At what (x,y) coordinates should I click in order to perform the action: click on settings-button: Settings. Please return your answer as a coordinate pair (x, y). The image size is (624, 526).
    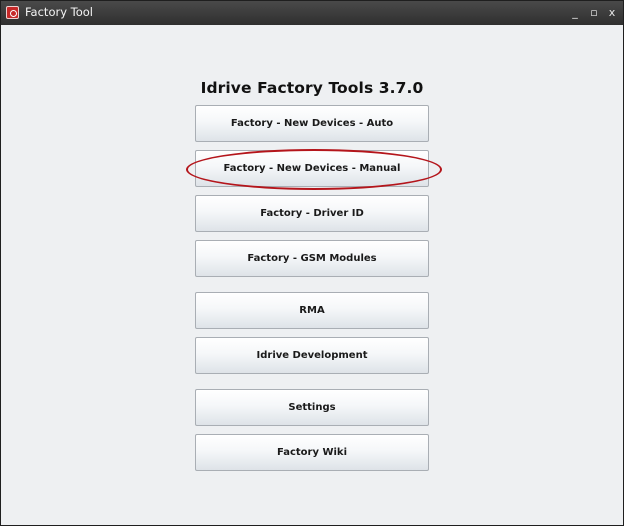
    Looking at the image, I should click on (312, 407).